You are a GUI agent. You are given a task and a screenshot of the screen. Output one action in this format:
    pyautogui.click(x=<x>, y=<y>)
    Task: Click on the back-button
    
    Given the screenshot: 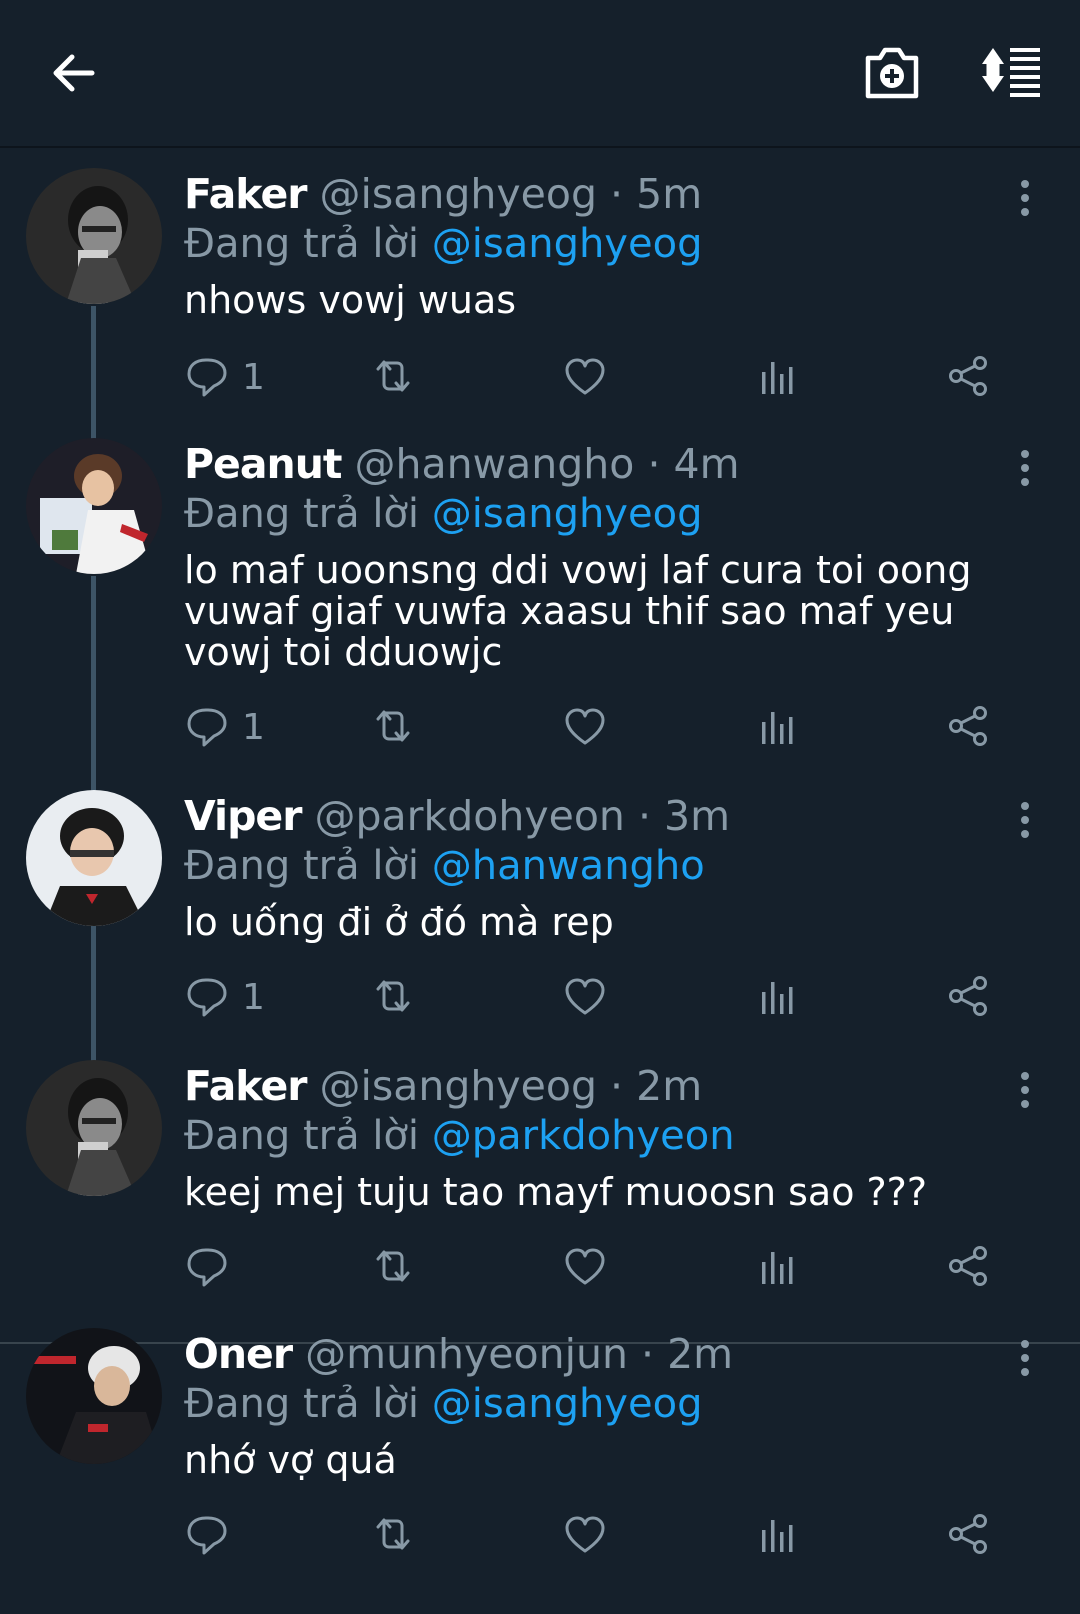 What is the action you would take?
    pyautogui.click(x=74, y=74)
    